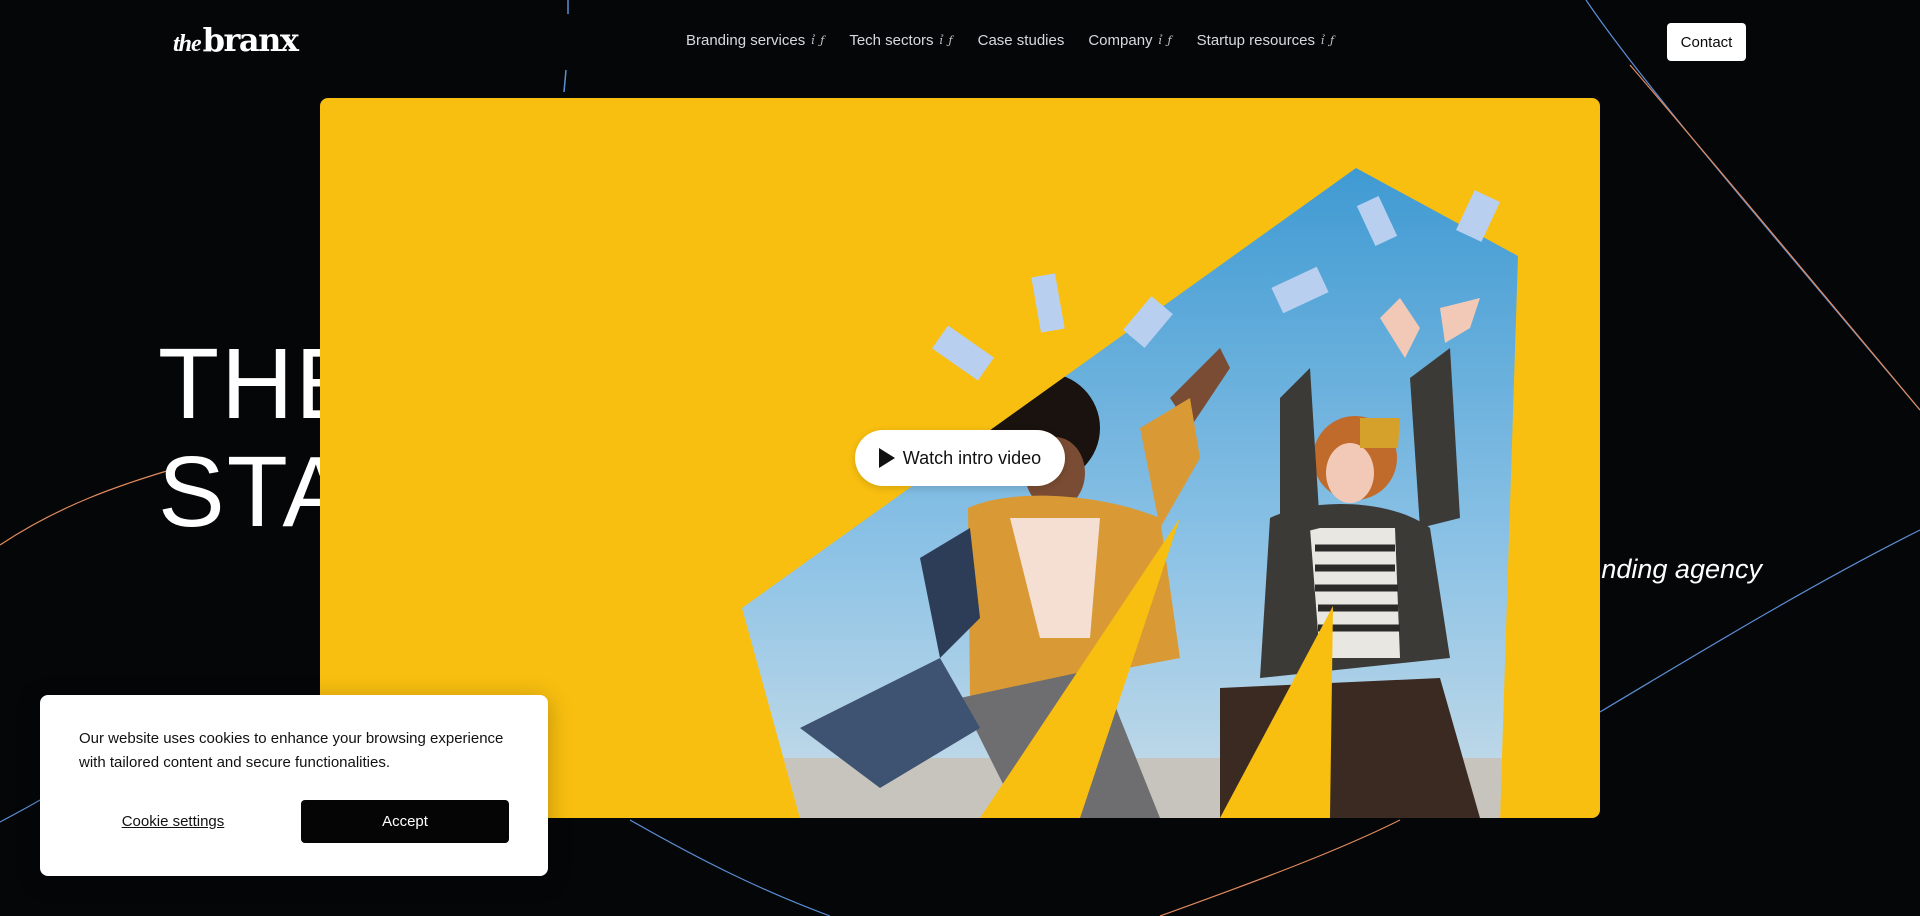 Image resolution: width=1920 pixels, height=916 pixels. I want to click on bg-line-blue-bottom, so click(730, 867).